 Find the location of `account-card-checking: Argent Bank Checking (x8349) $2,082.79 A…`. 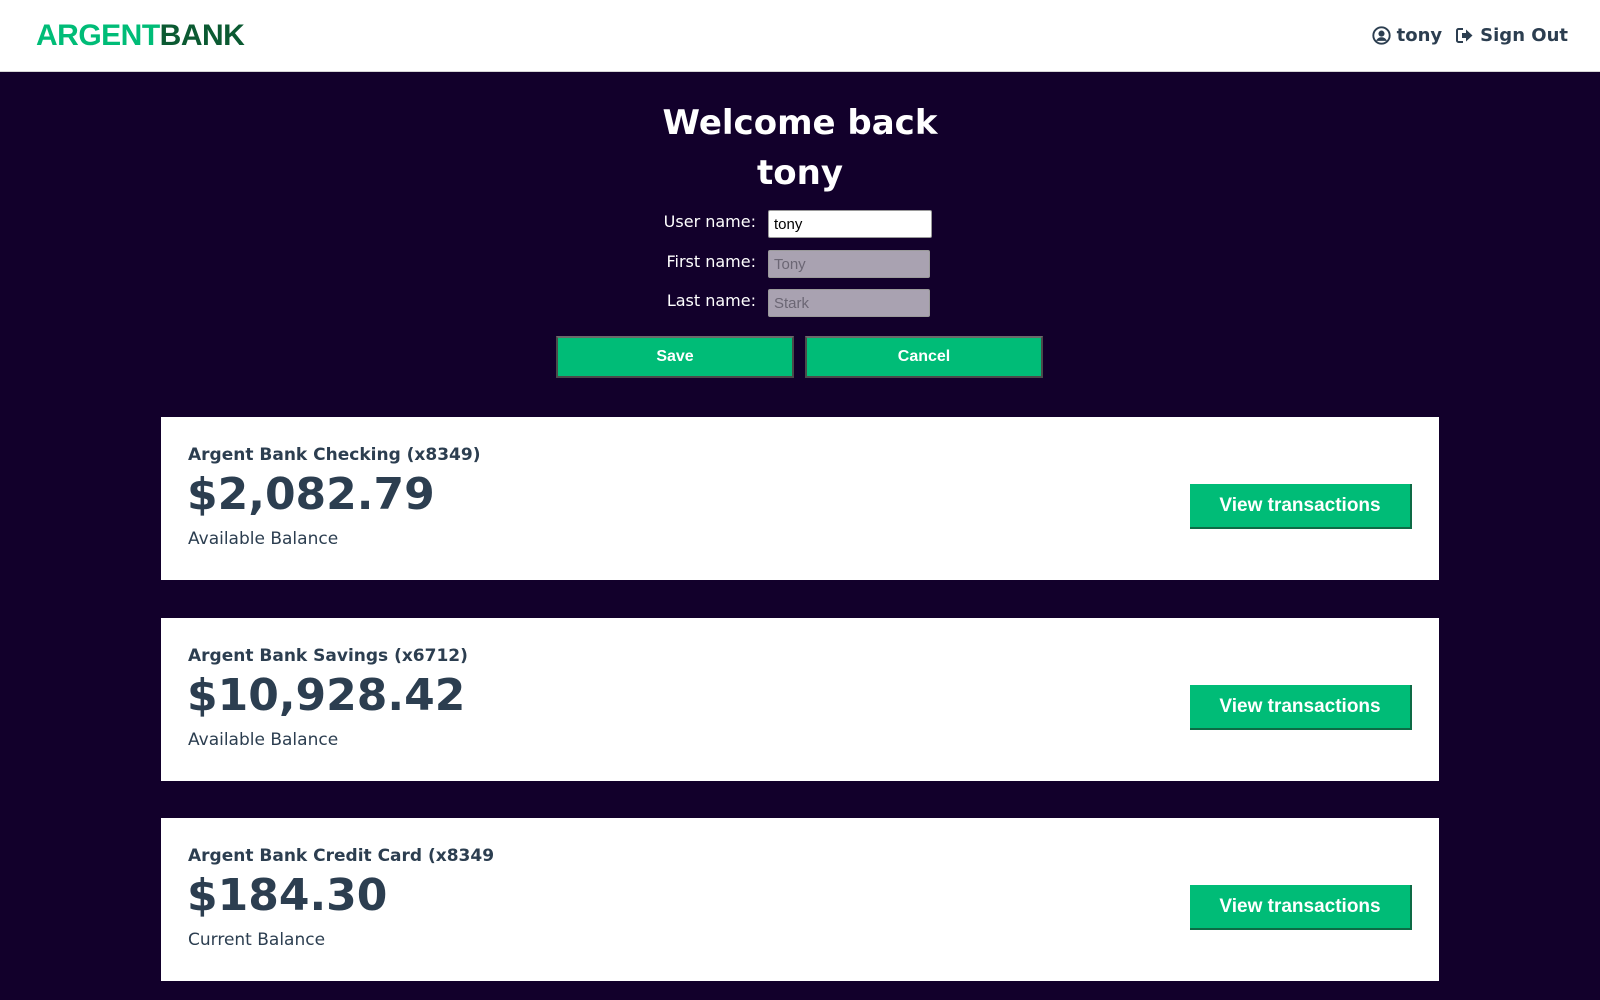

account-card-checking: Argent Bank Checking (x8349) $2,082.79 A… is located at coordinates (800, 498).